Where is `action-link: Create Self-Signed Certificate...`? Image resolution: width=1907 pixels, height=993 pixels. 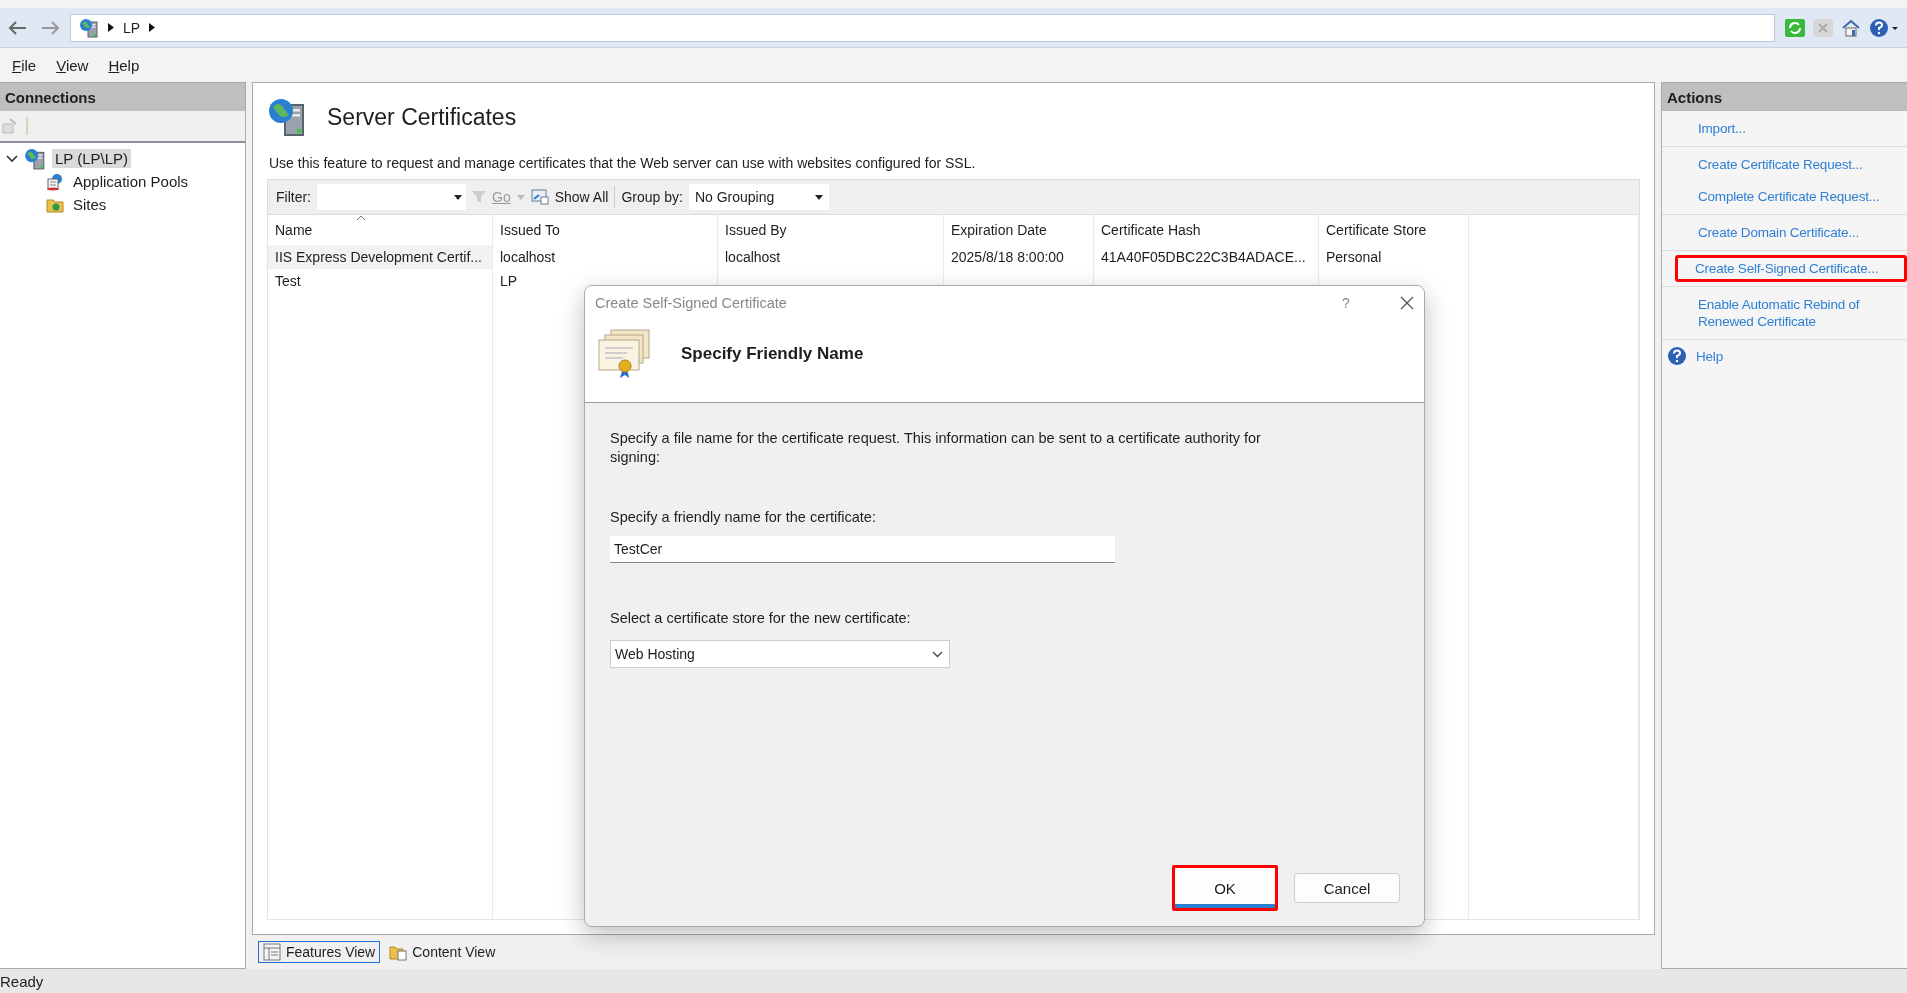
action-link: Create Self-Signed Certificate... is located at coordinates (1791, 268).